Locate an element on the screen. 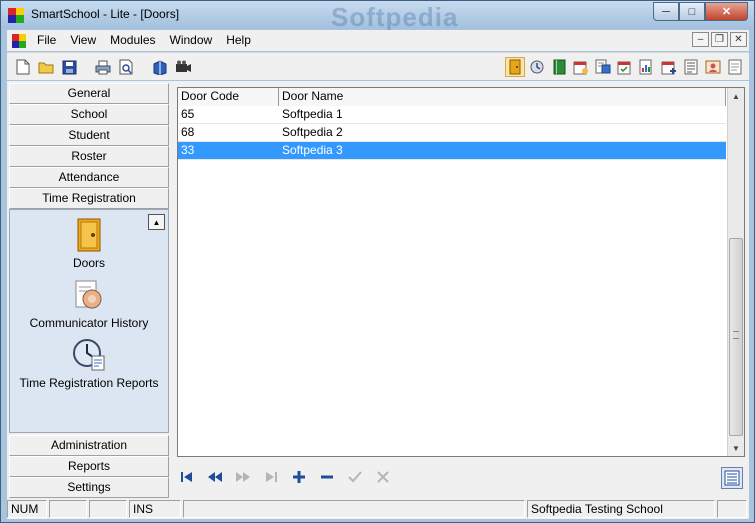 This screenshot has width=755, height=523. table-row: 68 Softpedia 2 is located at coordinates (452, 133).